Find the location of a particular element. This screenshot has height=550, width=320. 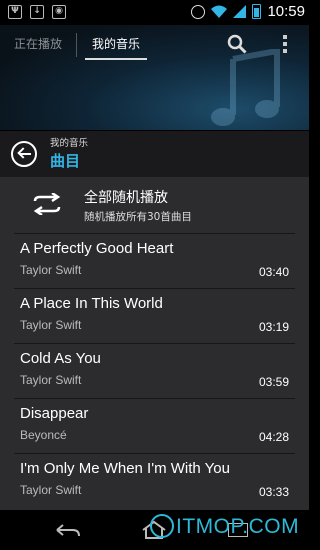

song-duration: 04:28 is located at coordinates (273, 437).